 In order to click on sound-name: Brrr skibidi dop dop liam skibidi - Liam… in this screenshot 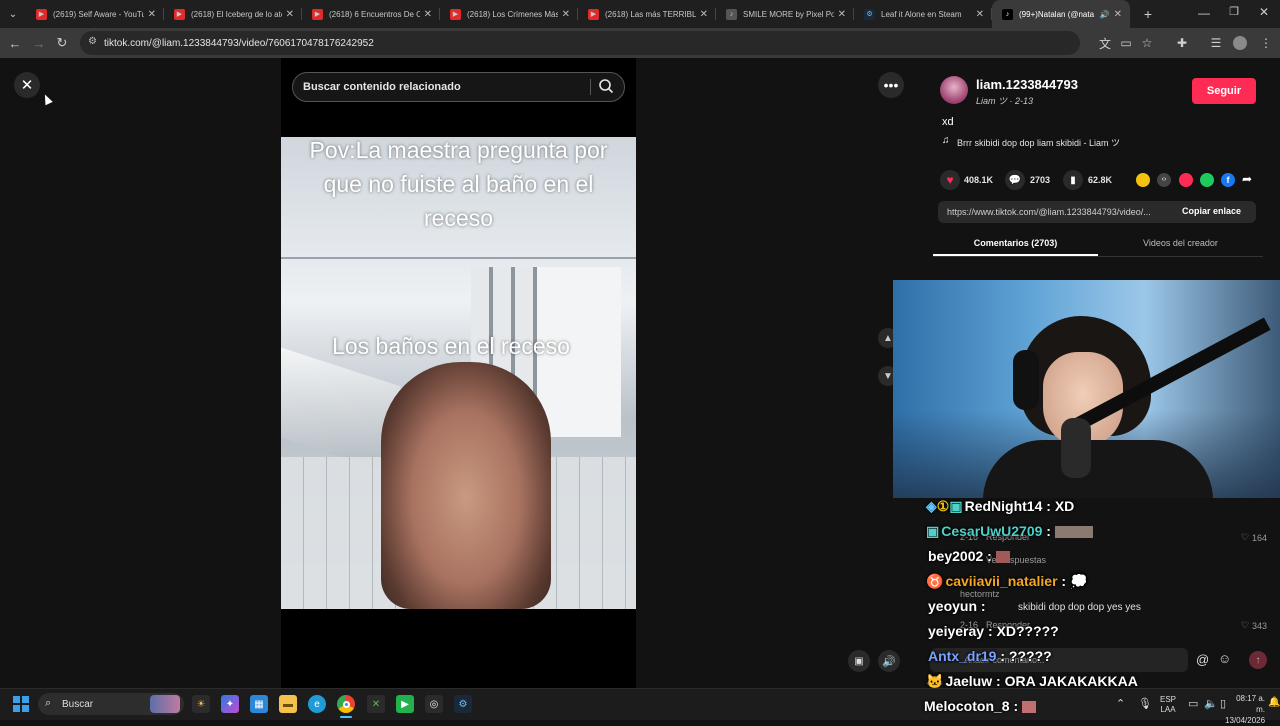, I will do `click(1038, 142)`.